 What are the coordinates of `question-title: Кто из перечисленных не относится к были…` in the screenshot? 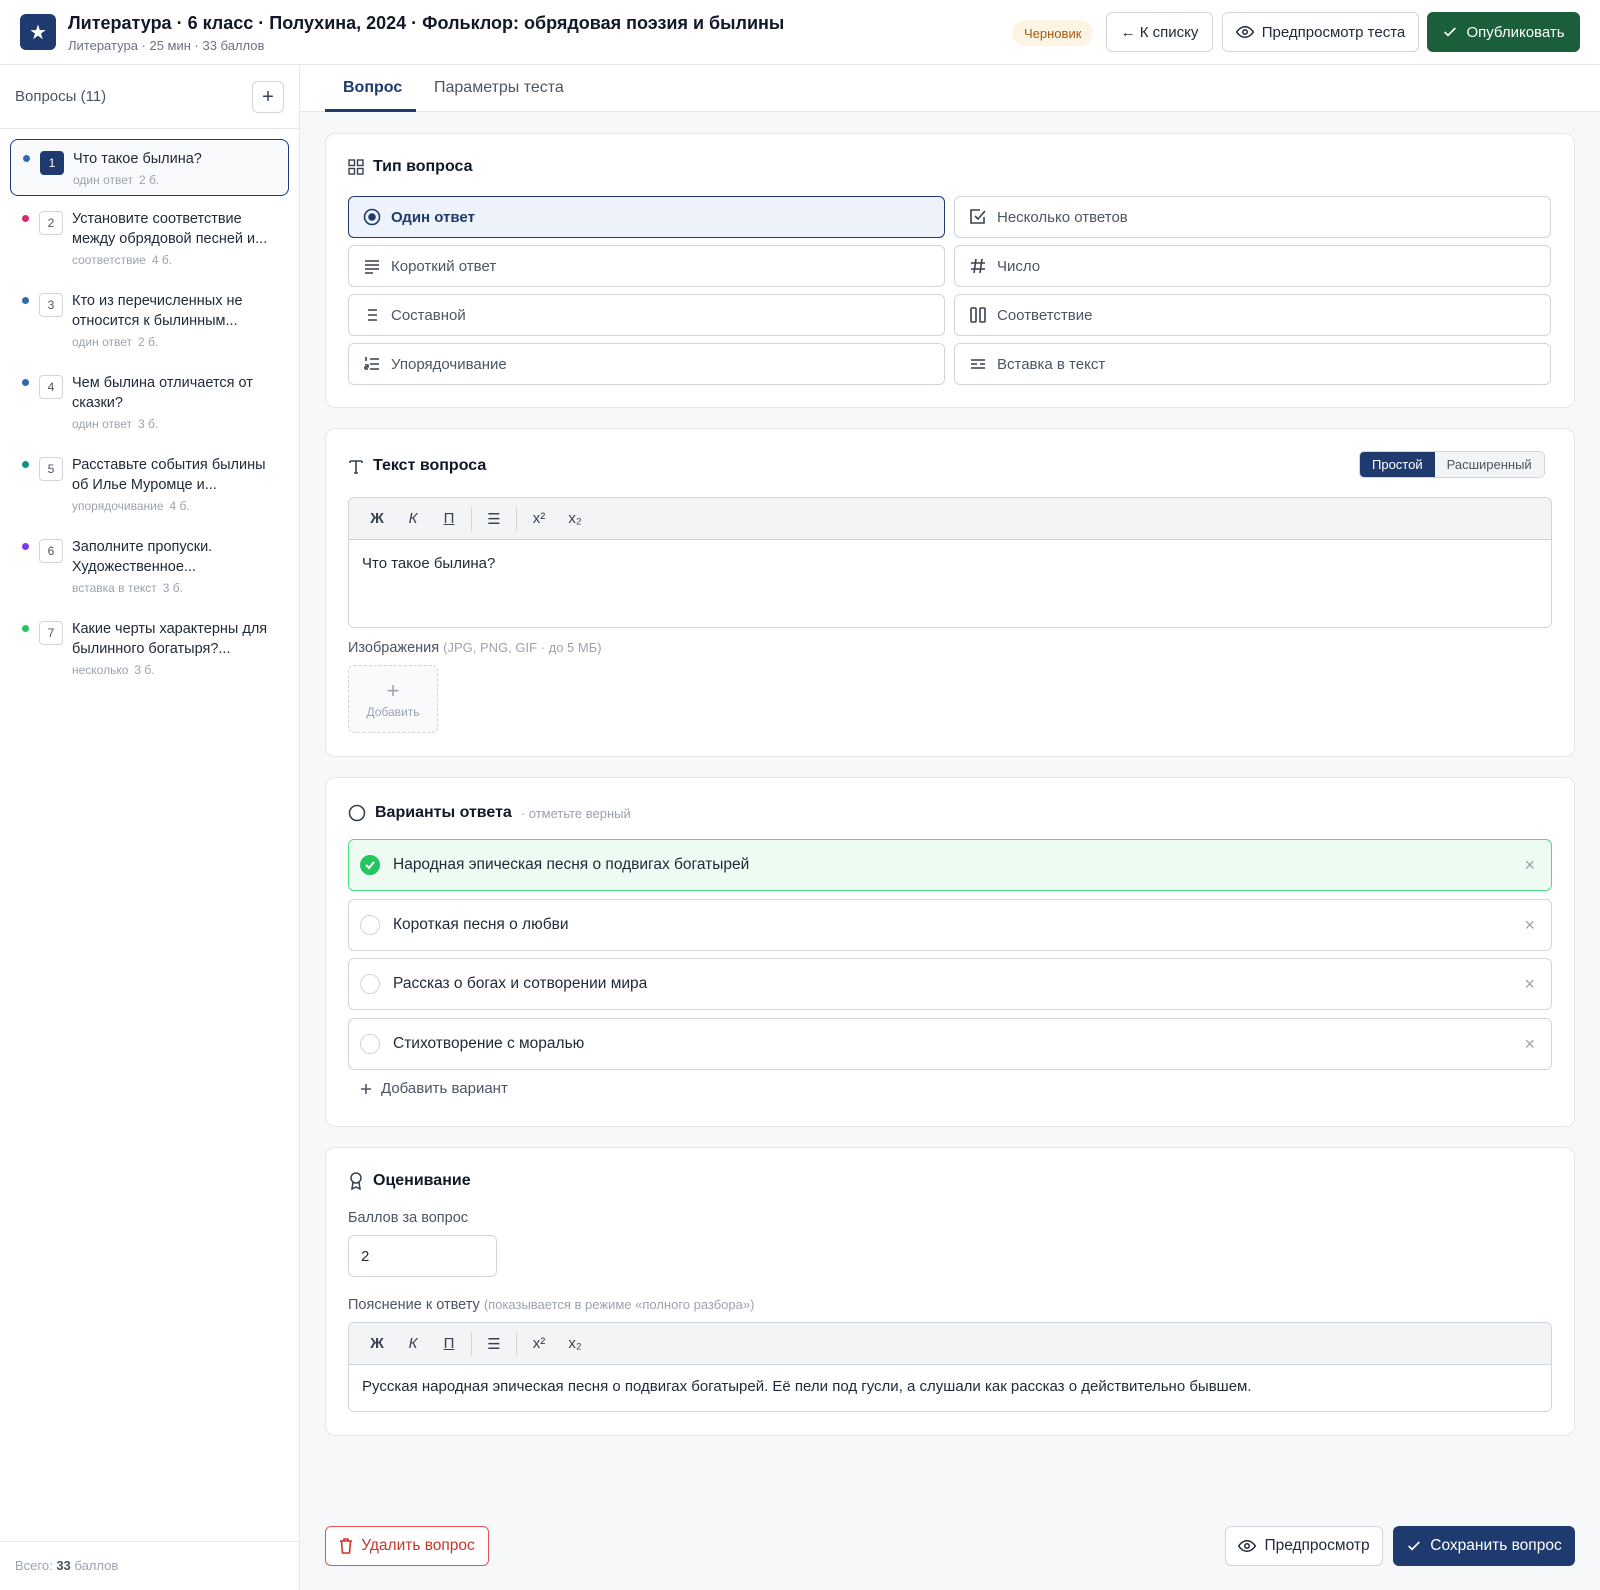 It's located at (157, 311).